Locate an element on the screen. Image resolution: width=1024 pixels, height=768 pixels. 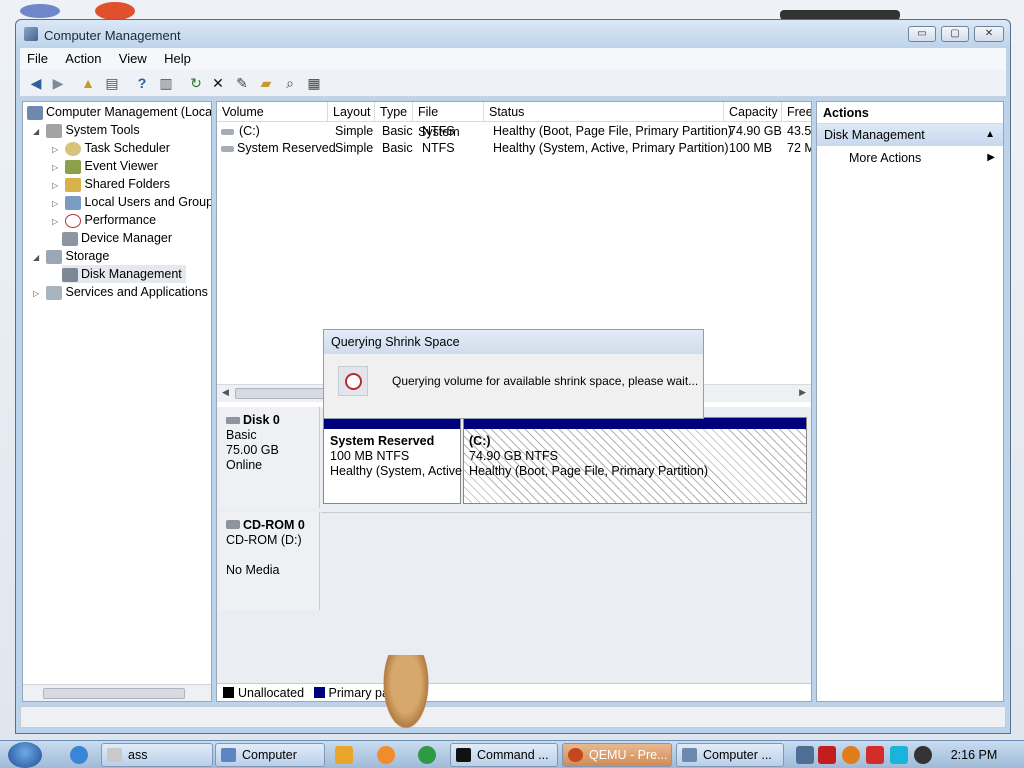
unallocated-swatch is located at coordinates (228, 692).